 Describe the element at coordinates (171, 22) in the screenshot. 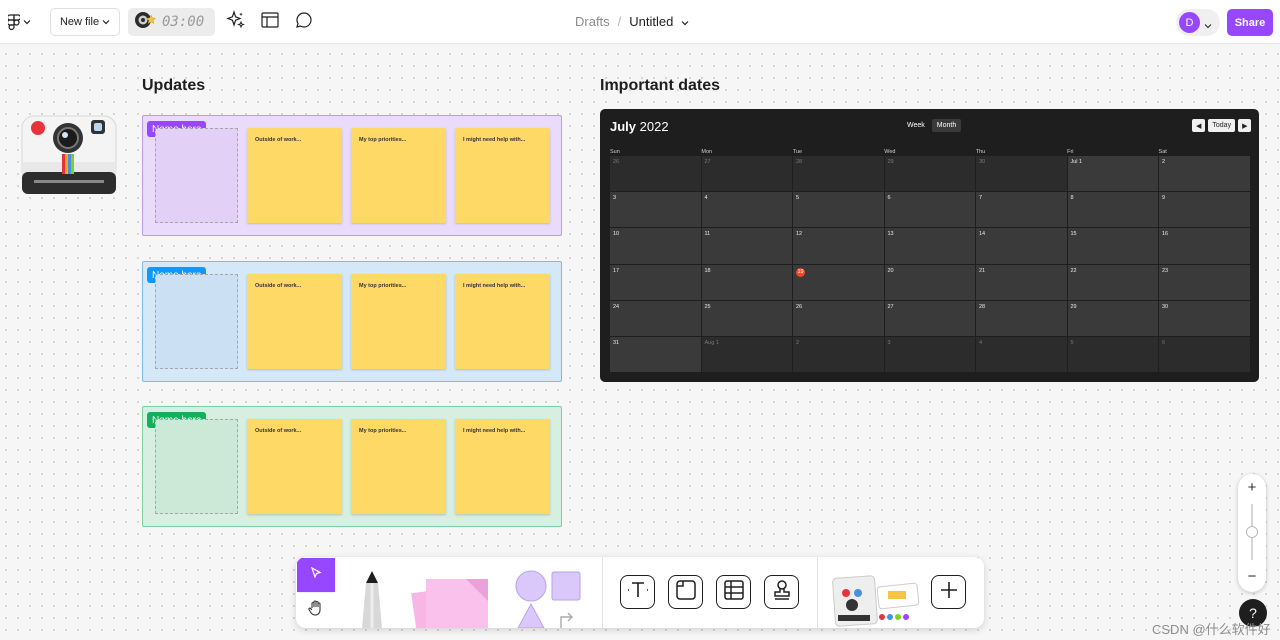

I see `timer-widget: 03:00` at that location.